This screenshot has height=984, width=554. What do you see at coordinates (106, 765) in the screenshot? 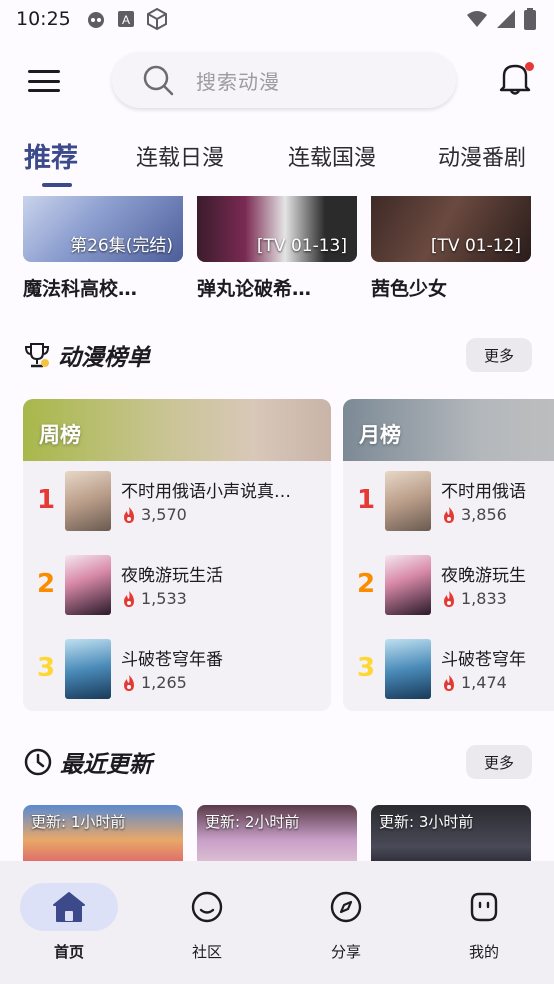
I see `section-title: 最近更新` at bounding box center [106, 765].